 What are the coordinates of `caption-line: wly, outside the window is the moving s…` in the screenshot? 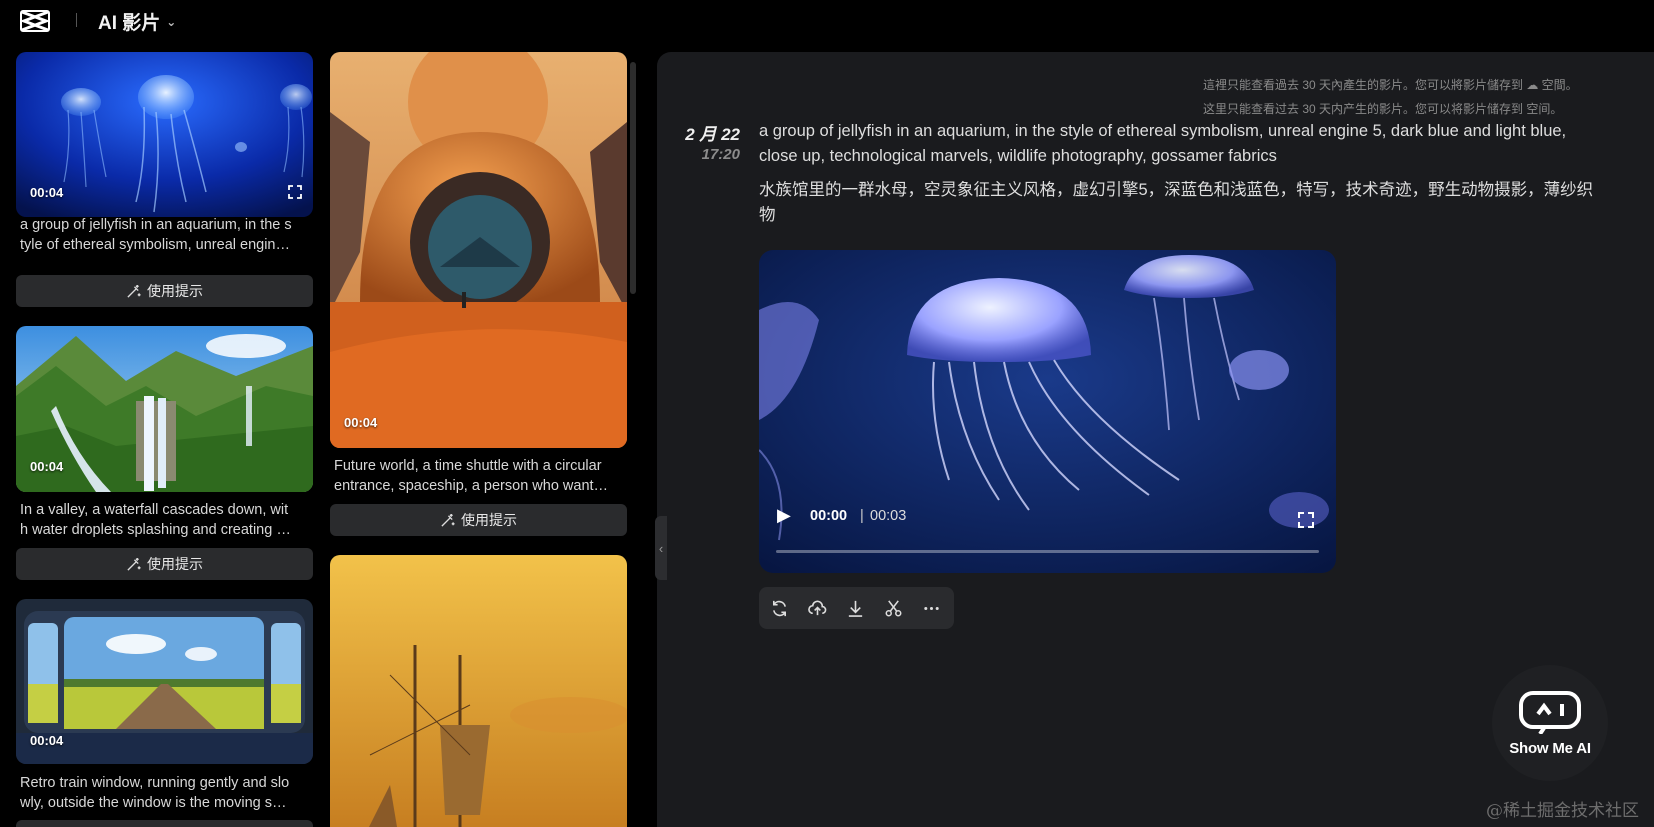 It's located at (153, 803).